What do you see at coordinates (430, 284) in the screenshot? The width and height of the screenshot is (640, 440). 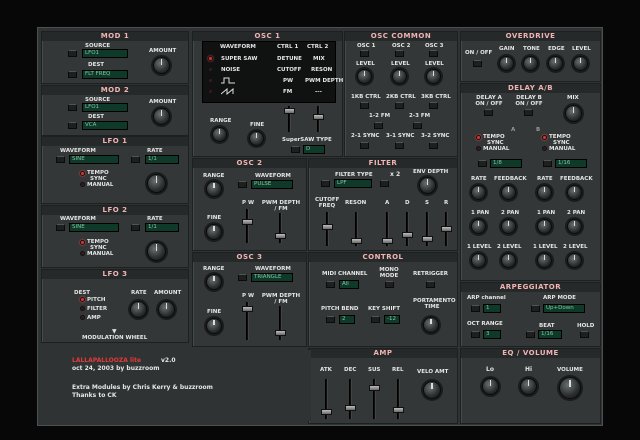 I see `control-retrig-button` at bounding box center [430, 284].